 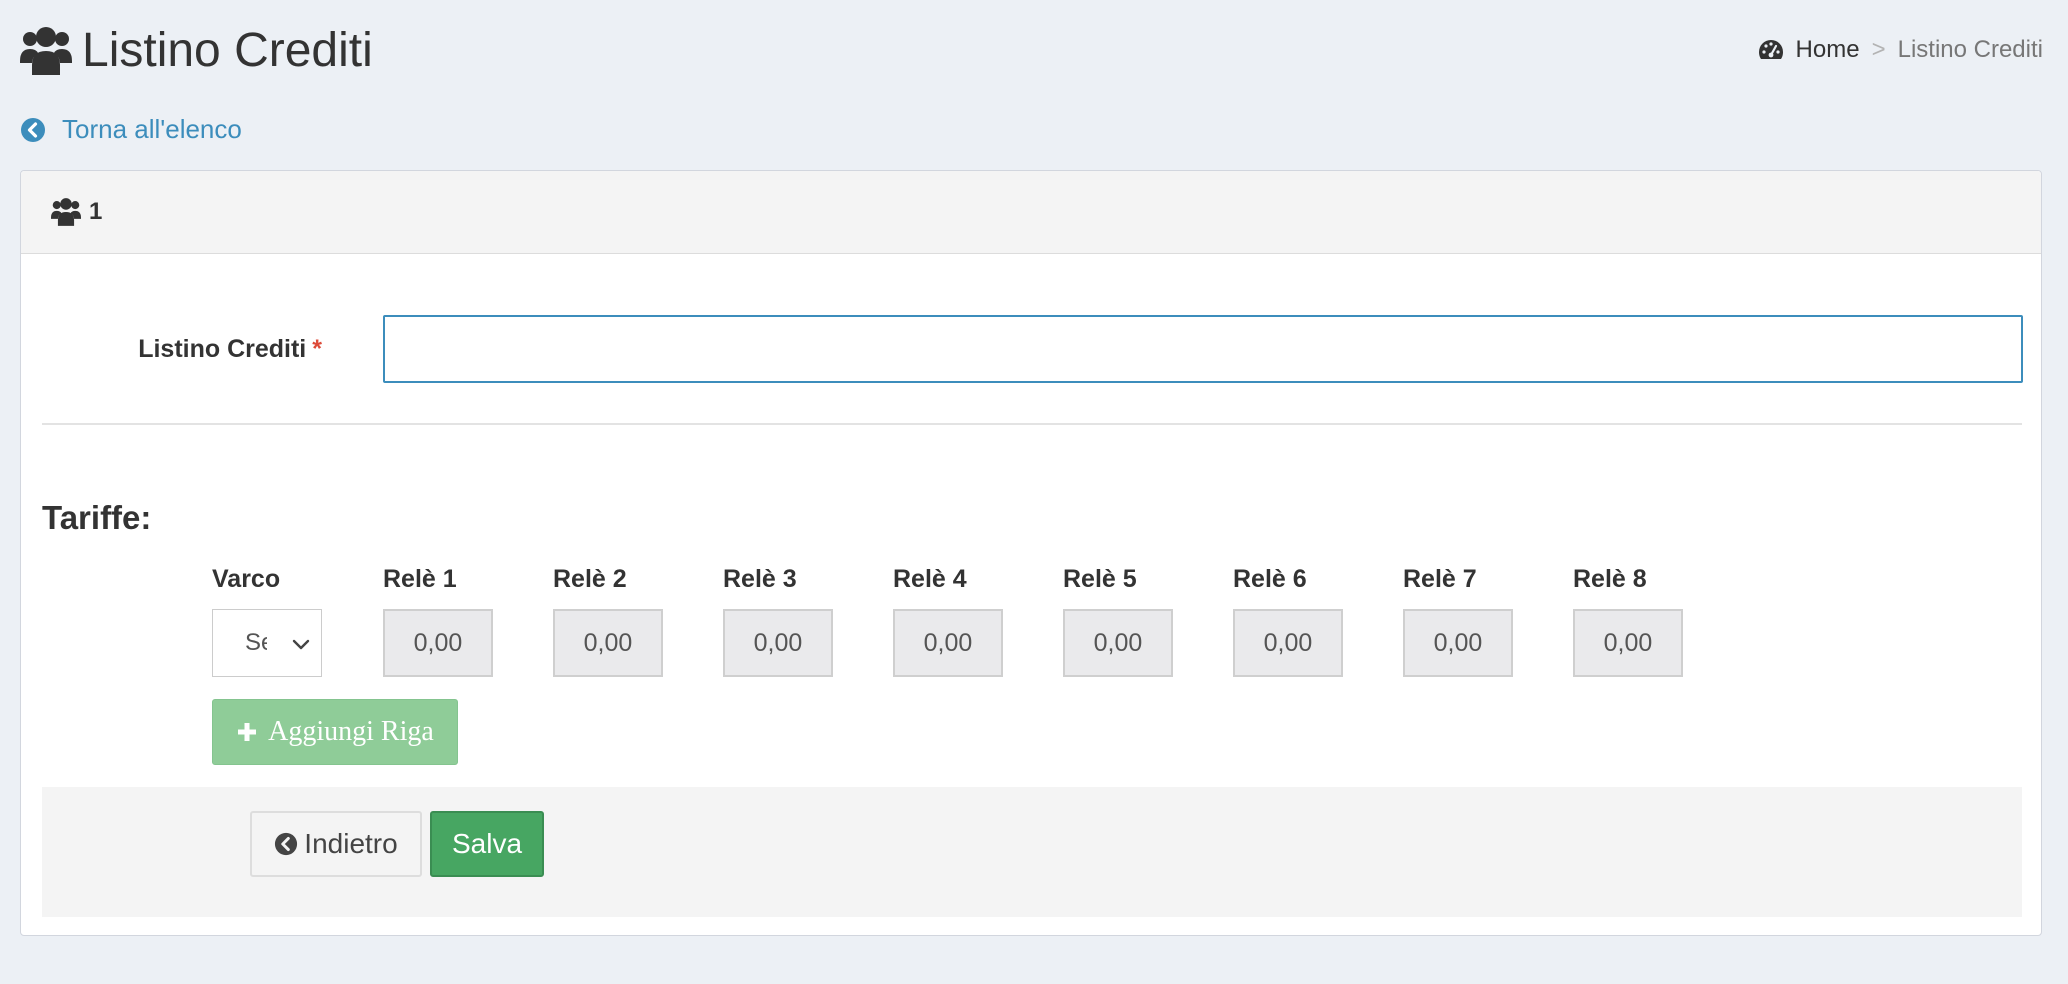 What do you see at coordinates (97, 517) in the screenshot?
I see `tariffe-title: Tariffe:` at bounding box center [97, 517].